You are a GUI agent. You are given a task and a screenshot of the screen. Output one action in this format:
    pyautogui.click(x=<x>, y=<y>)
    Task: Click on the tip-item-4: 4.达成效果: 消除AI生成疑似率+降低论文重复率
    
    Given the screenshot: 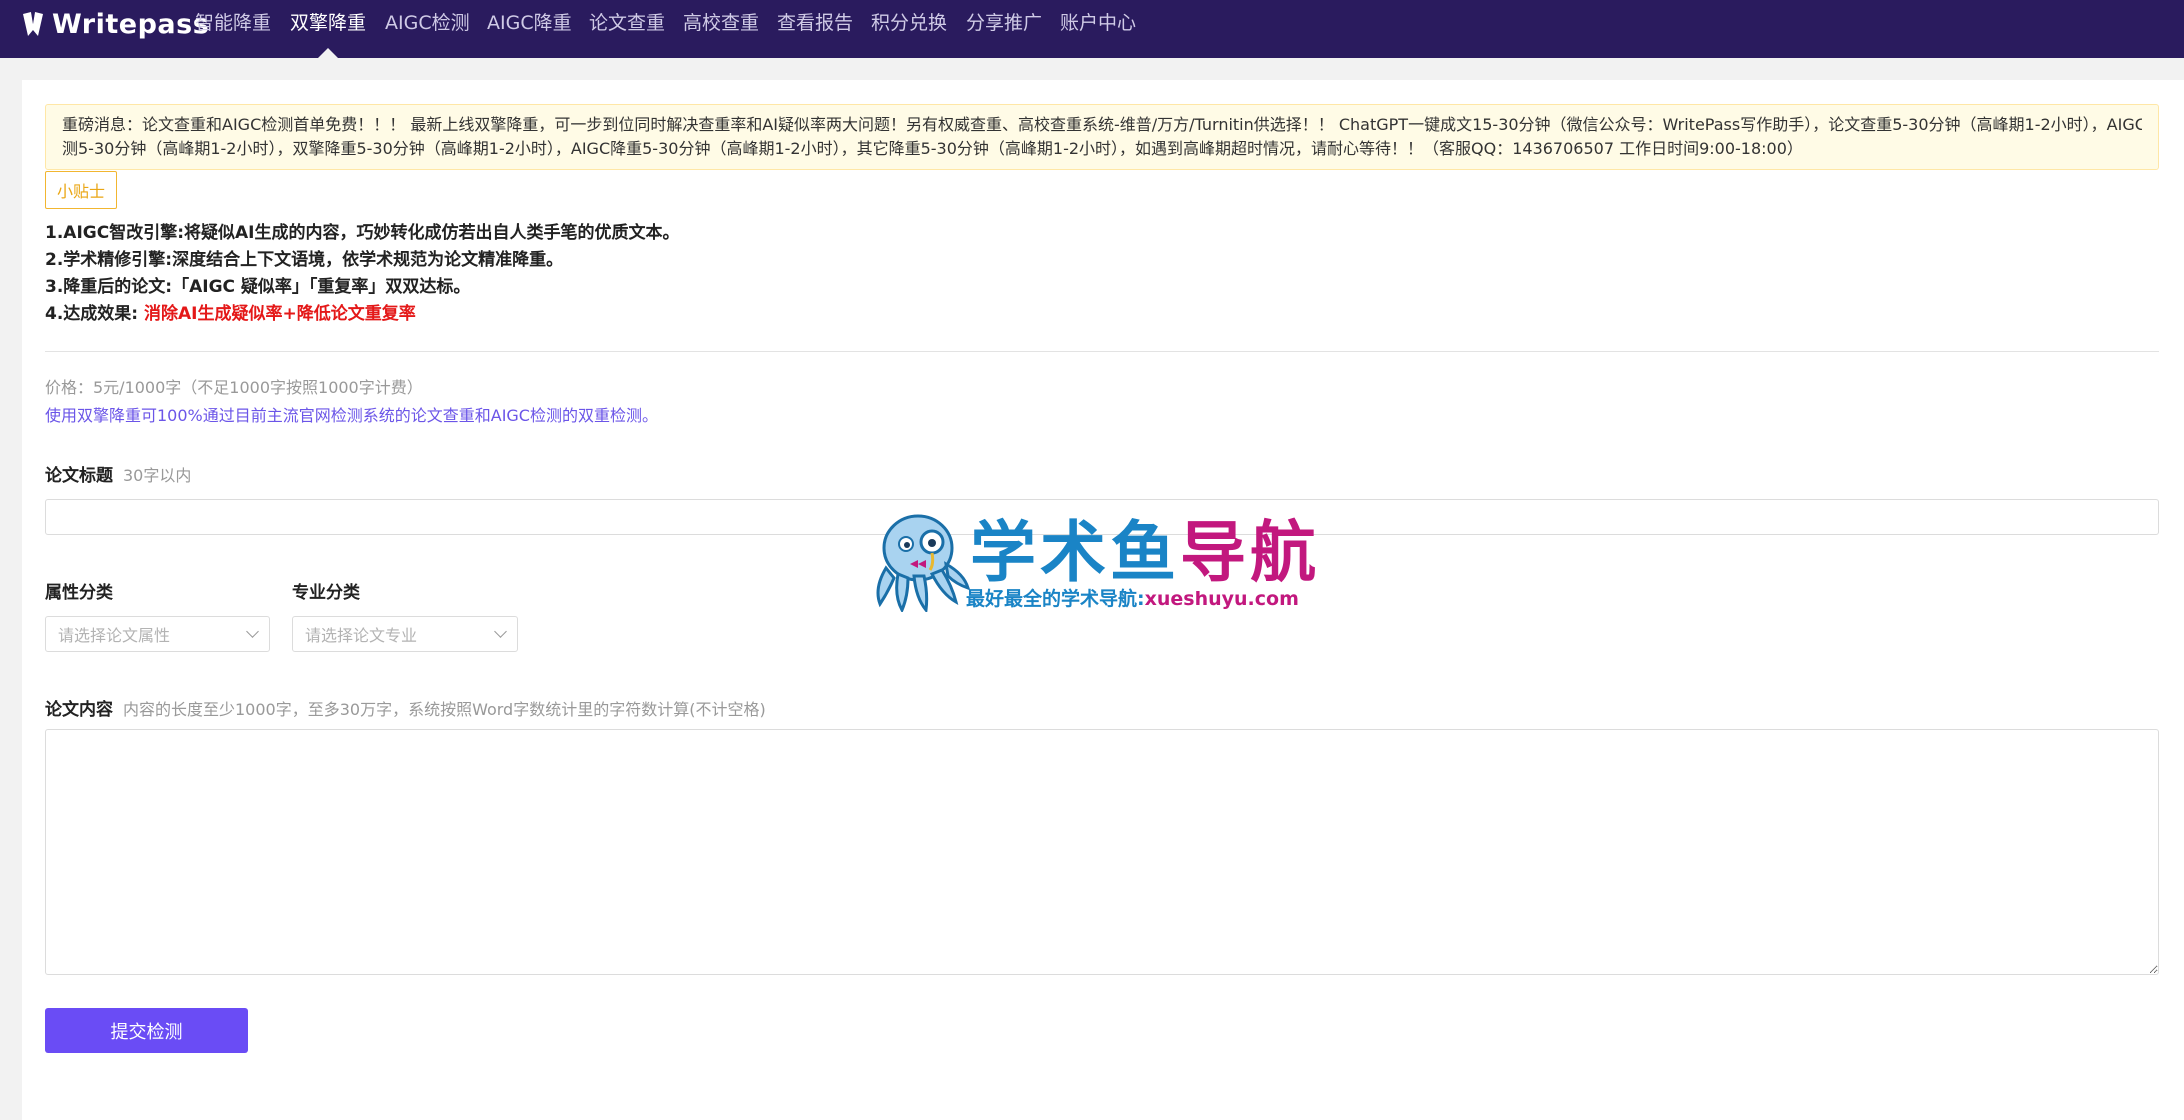 What is the action you would take?
    pyautogui.click(x=230, y=314)
    